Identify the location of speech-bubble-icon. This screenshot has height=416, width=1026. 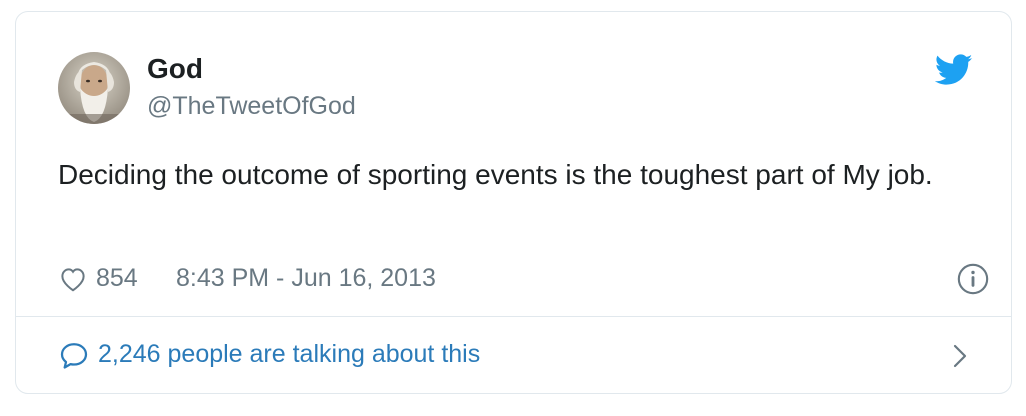
(74, 356).